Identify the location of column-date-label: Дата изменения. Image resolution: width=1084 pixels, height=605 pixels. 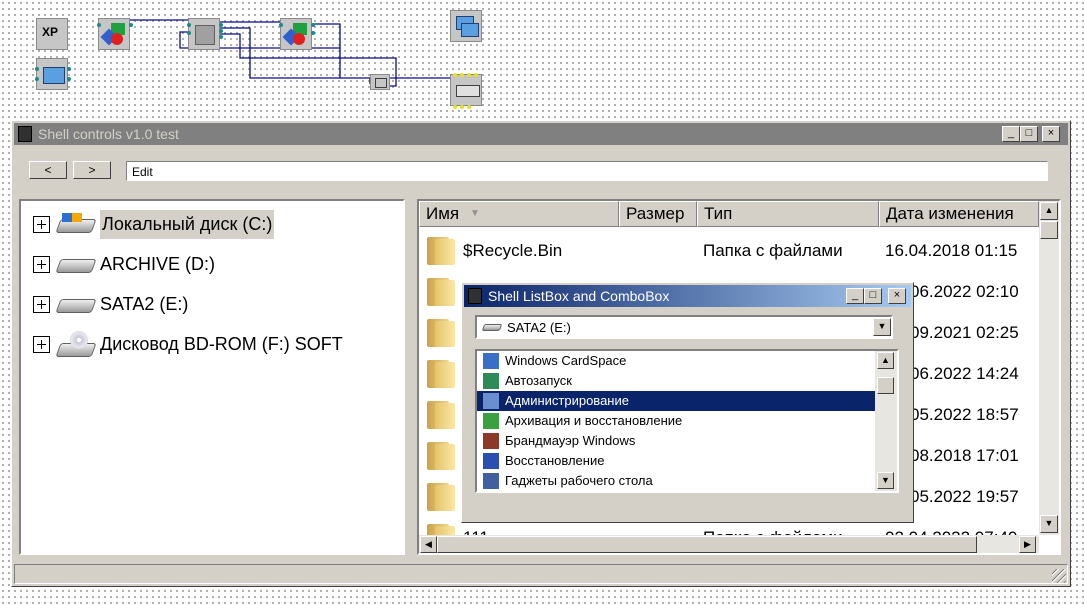
(950, 213).